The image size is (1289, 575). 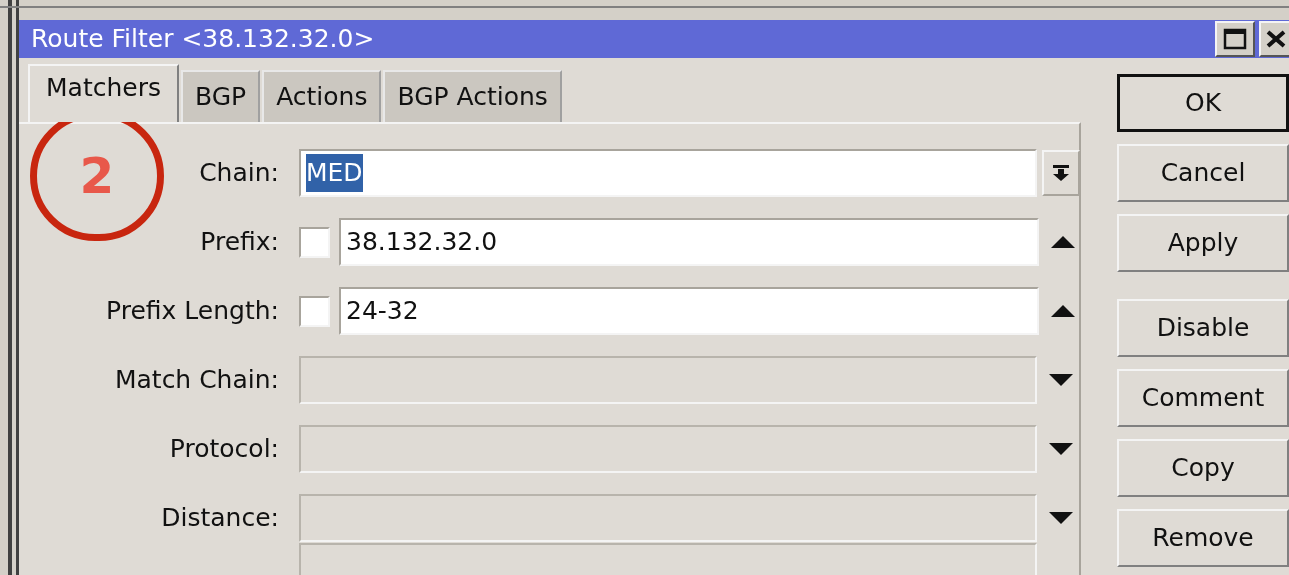 What do you see at coordinates (196, 380) in the screenshot?
I see `field-label: Match Chain:` at bounding box center [196, 380].